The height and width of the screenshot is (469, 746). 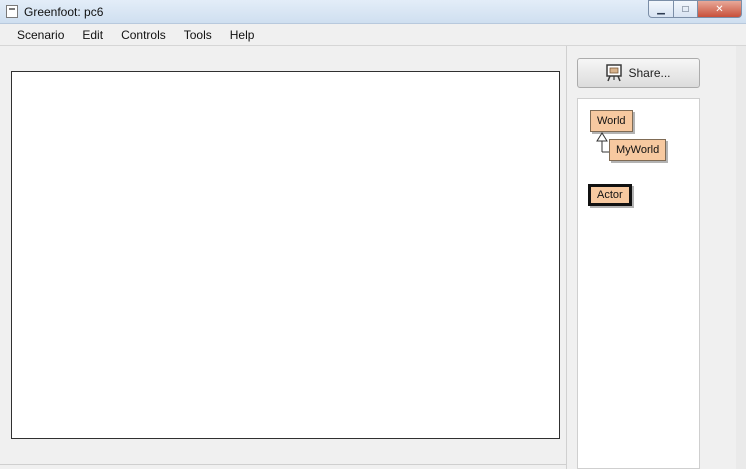 I want to click on window-right-edge, so click(x=741, y=257).